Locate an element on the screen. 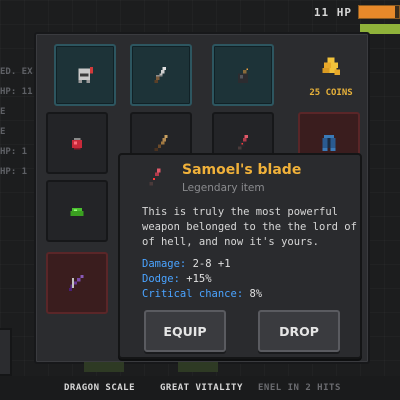  coins-icon is located at coordinates (331, 66).